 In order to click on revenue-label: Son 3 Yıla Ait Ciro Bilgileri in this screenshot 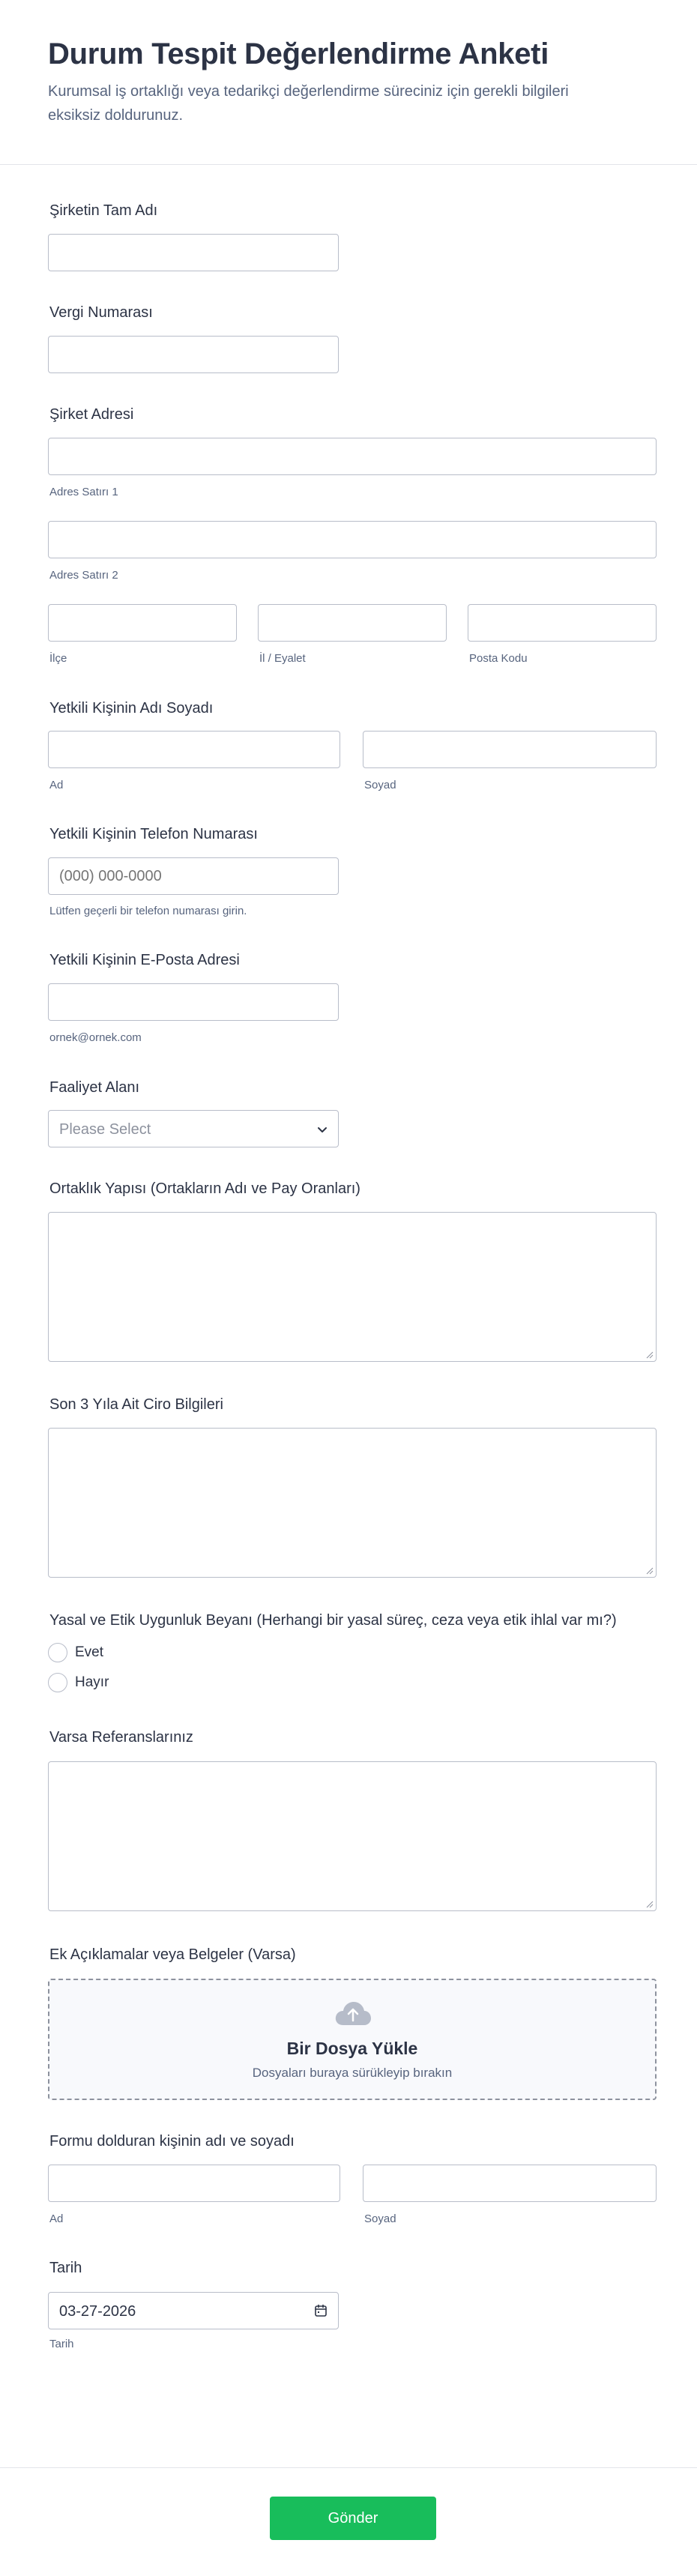, I will do `click(136, 1404)`.